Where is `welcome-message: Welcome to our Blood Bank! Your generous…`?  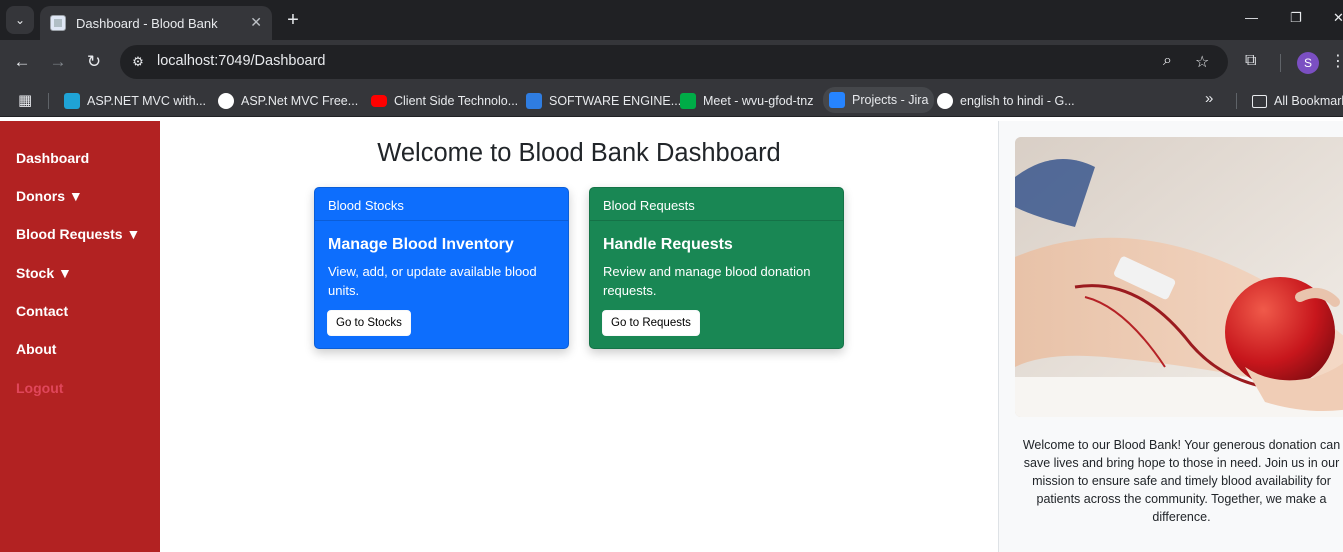 welcome-message: Welcome to our Blood Bank! Your generous… is located at coordinates (1181, 481).